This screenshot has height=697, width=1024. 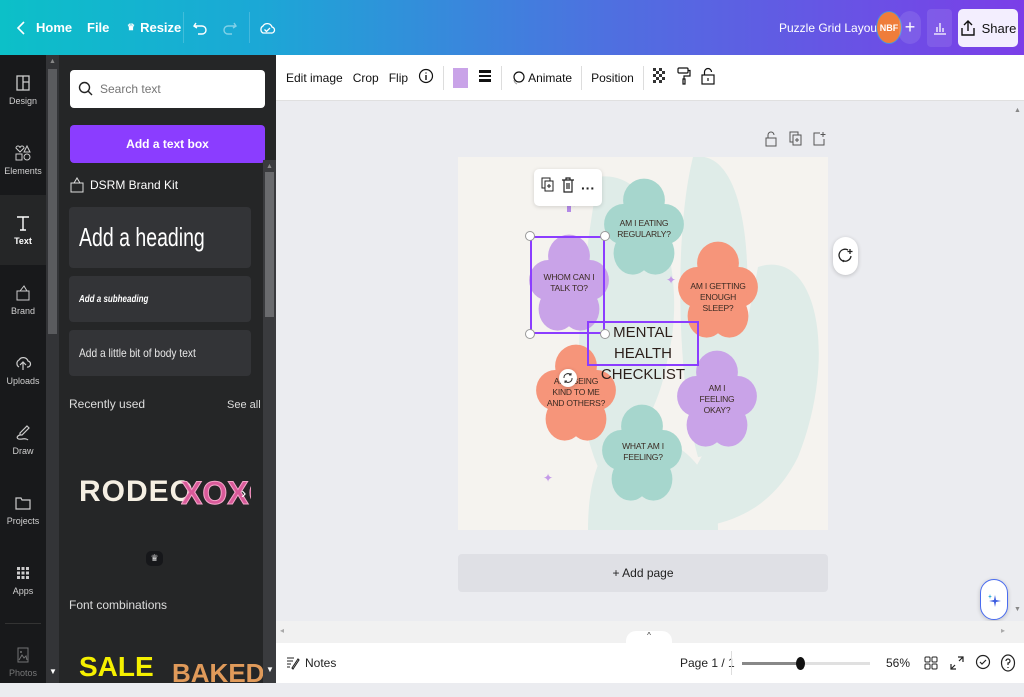 What do you see at coordinates (52, 369) in the screenshot?
I see `rail-scrollbar: ▲ ▼` at bounding box center [52, 369].